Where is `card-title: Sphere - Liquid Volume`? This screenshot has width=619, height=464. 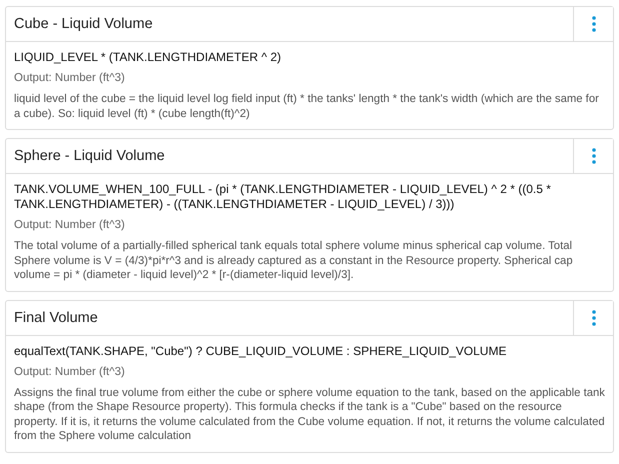 card-title: Sphere - Liquid Volume is located at coordinates (89, 156).